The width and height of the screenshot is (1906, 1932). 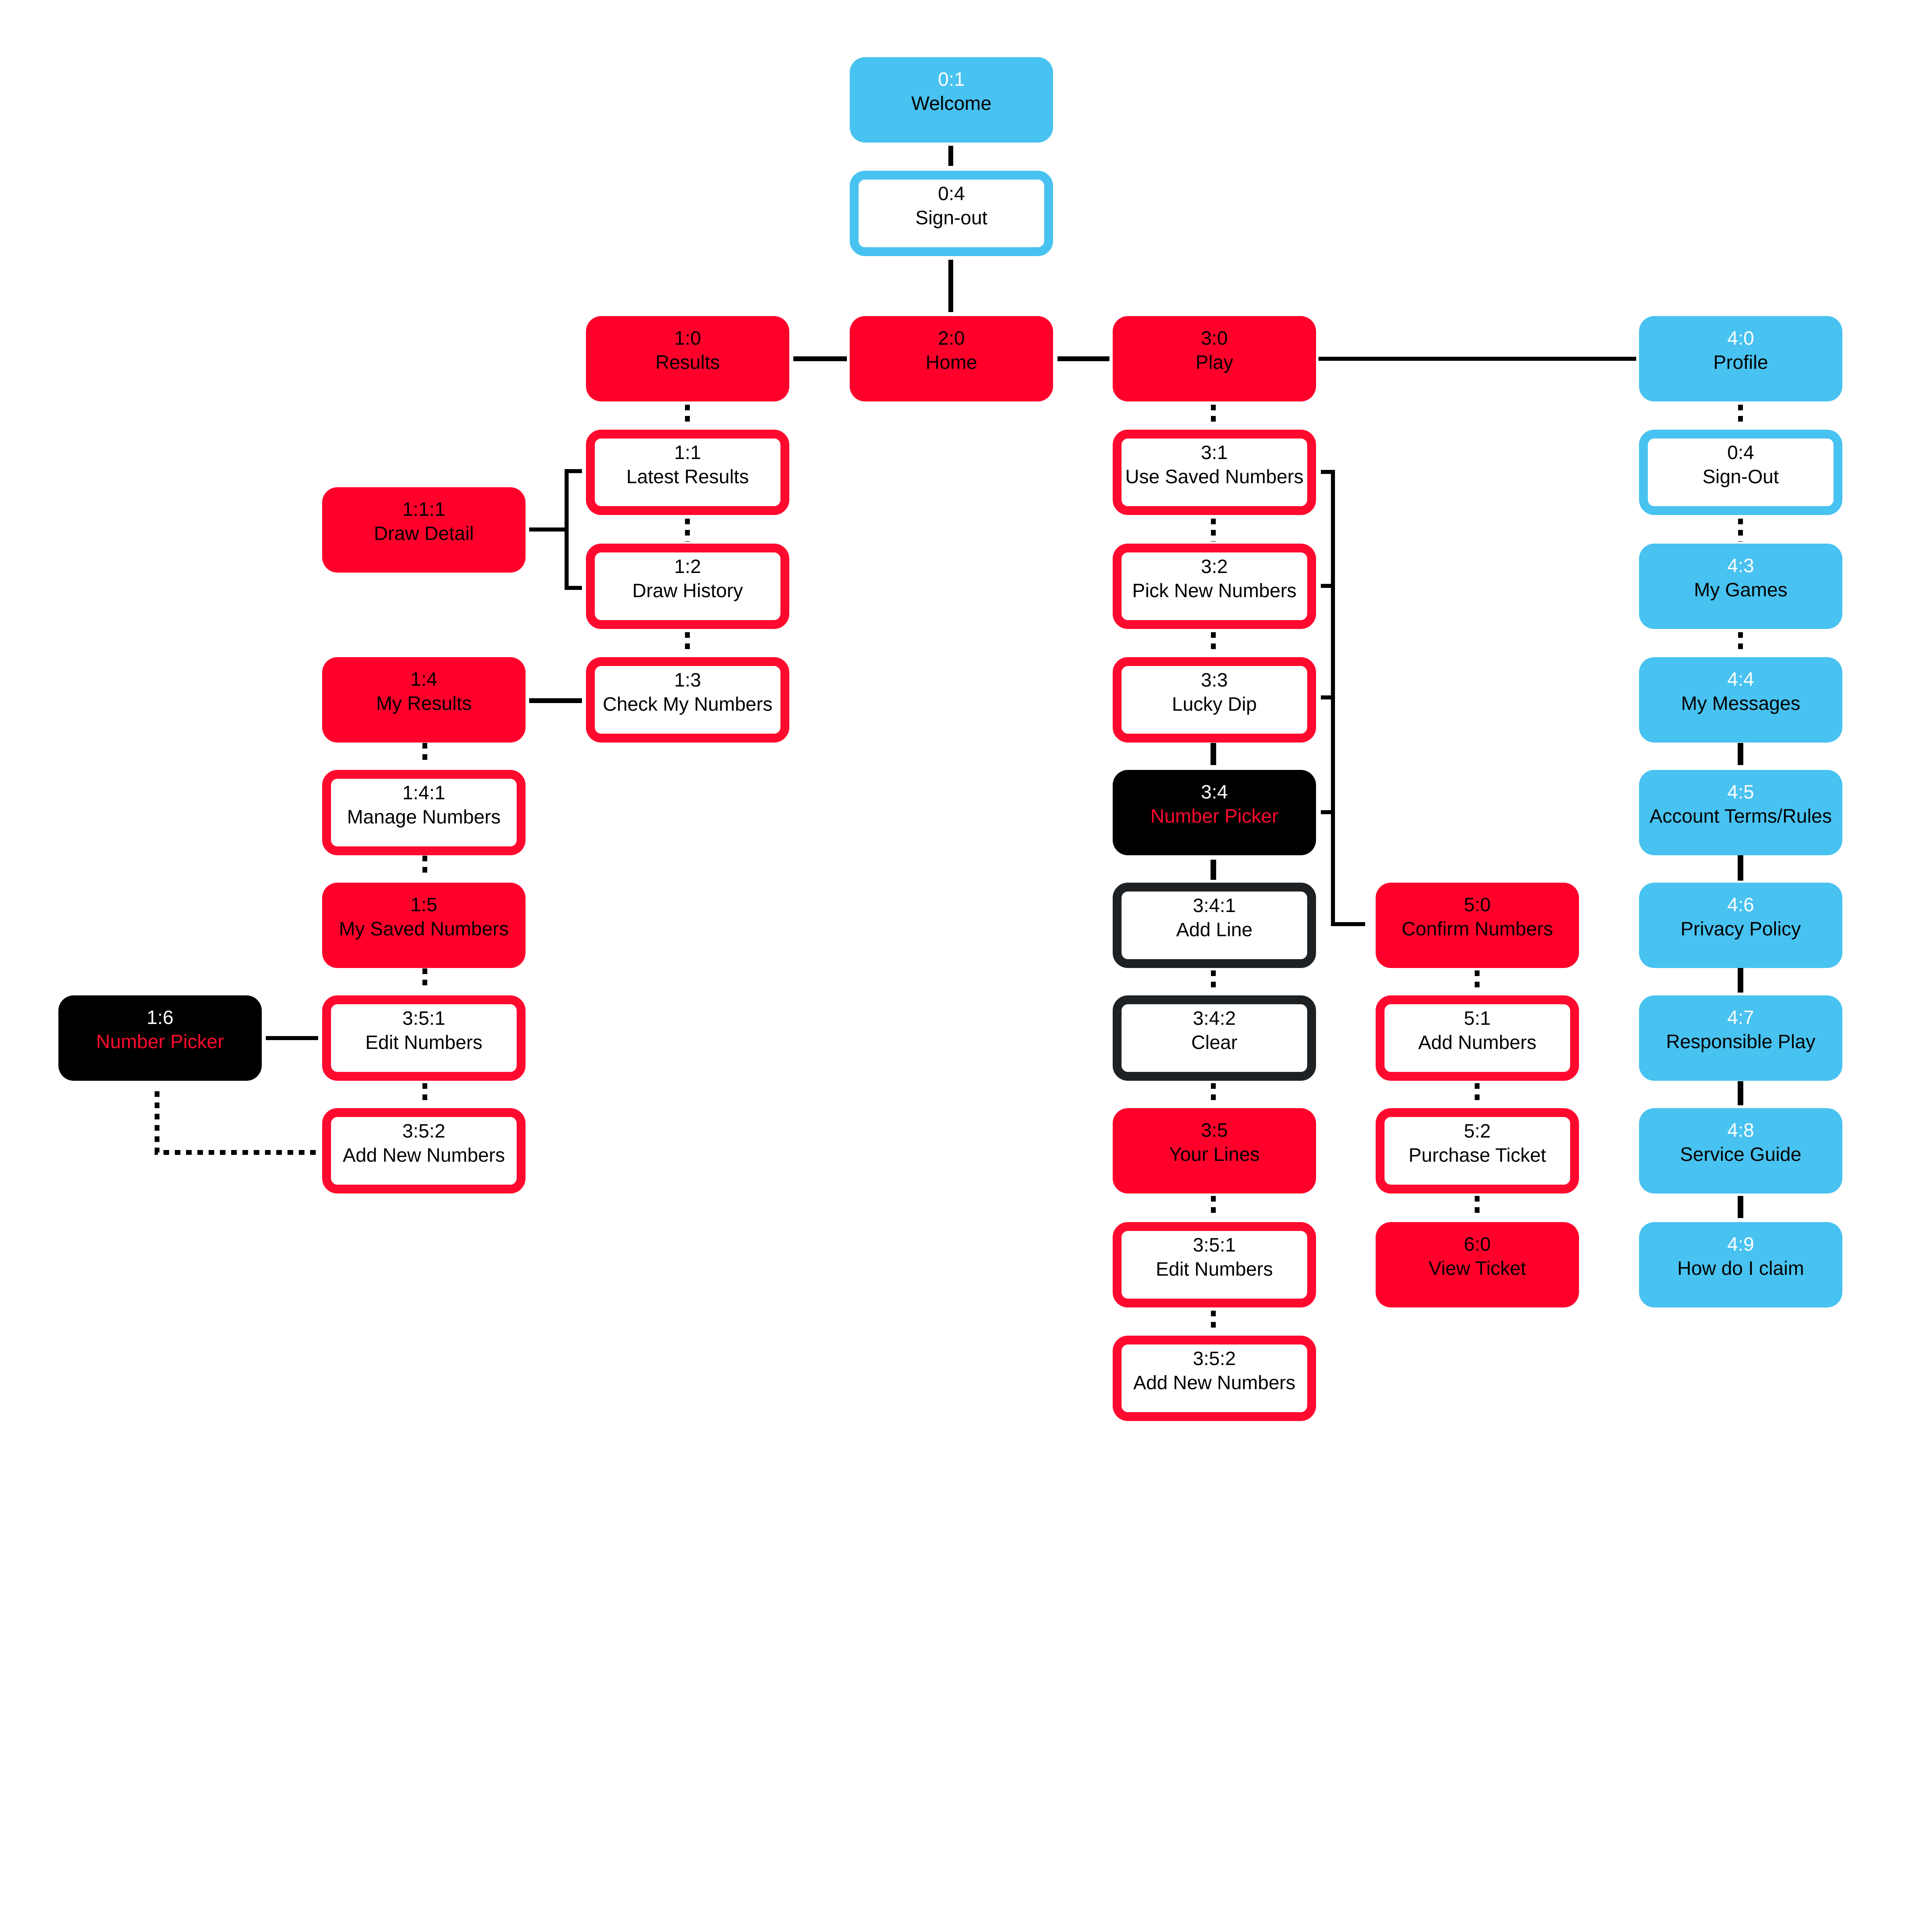 I want to click on node-account-terms: 4:5 Account Terms/Rules, so click(x=1741, y=812).